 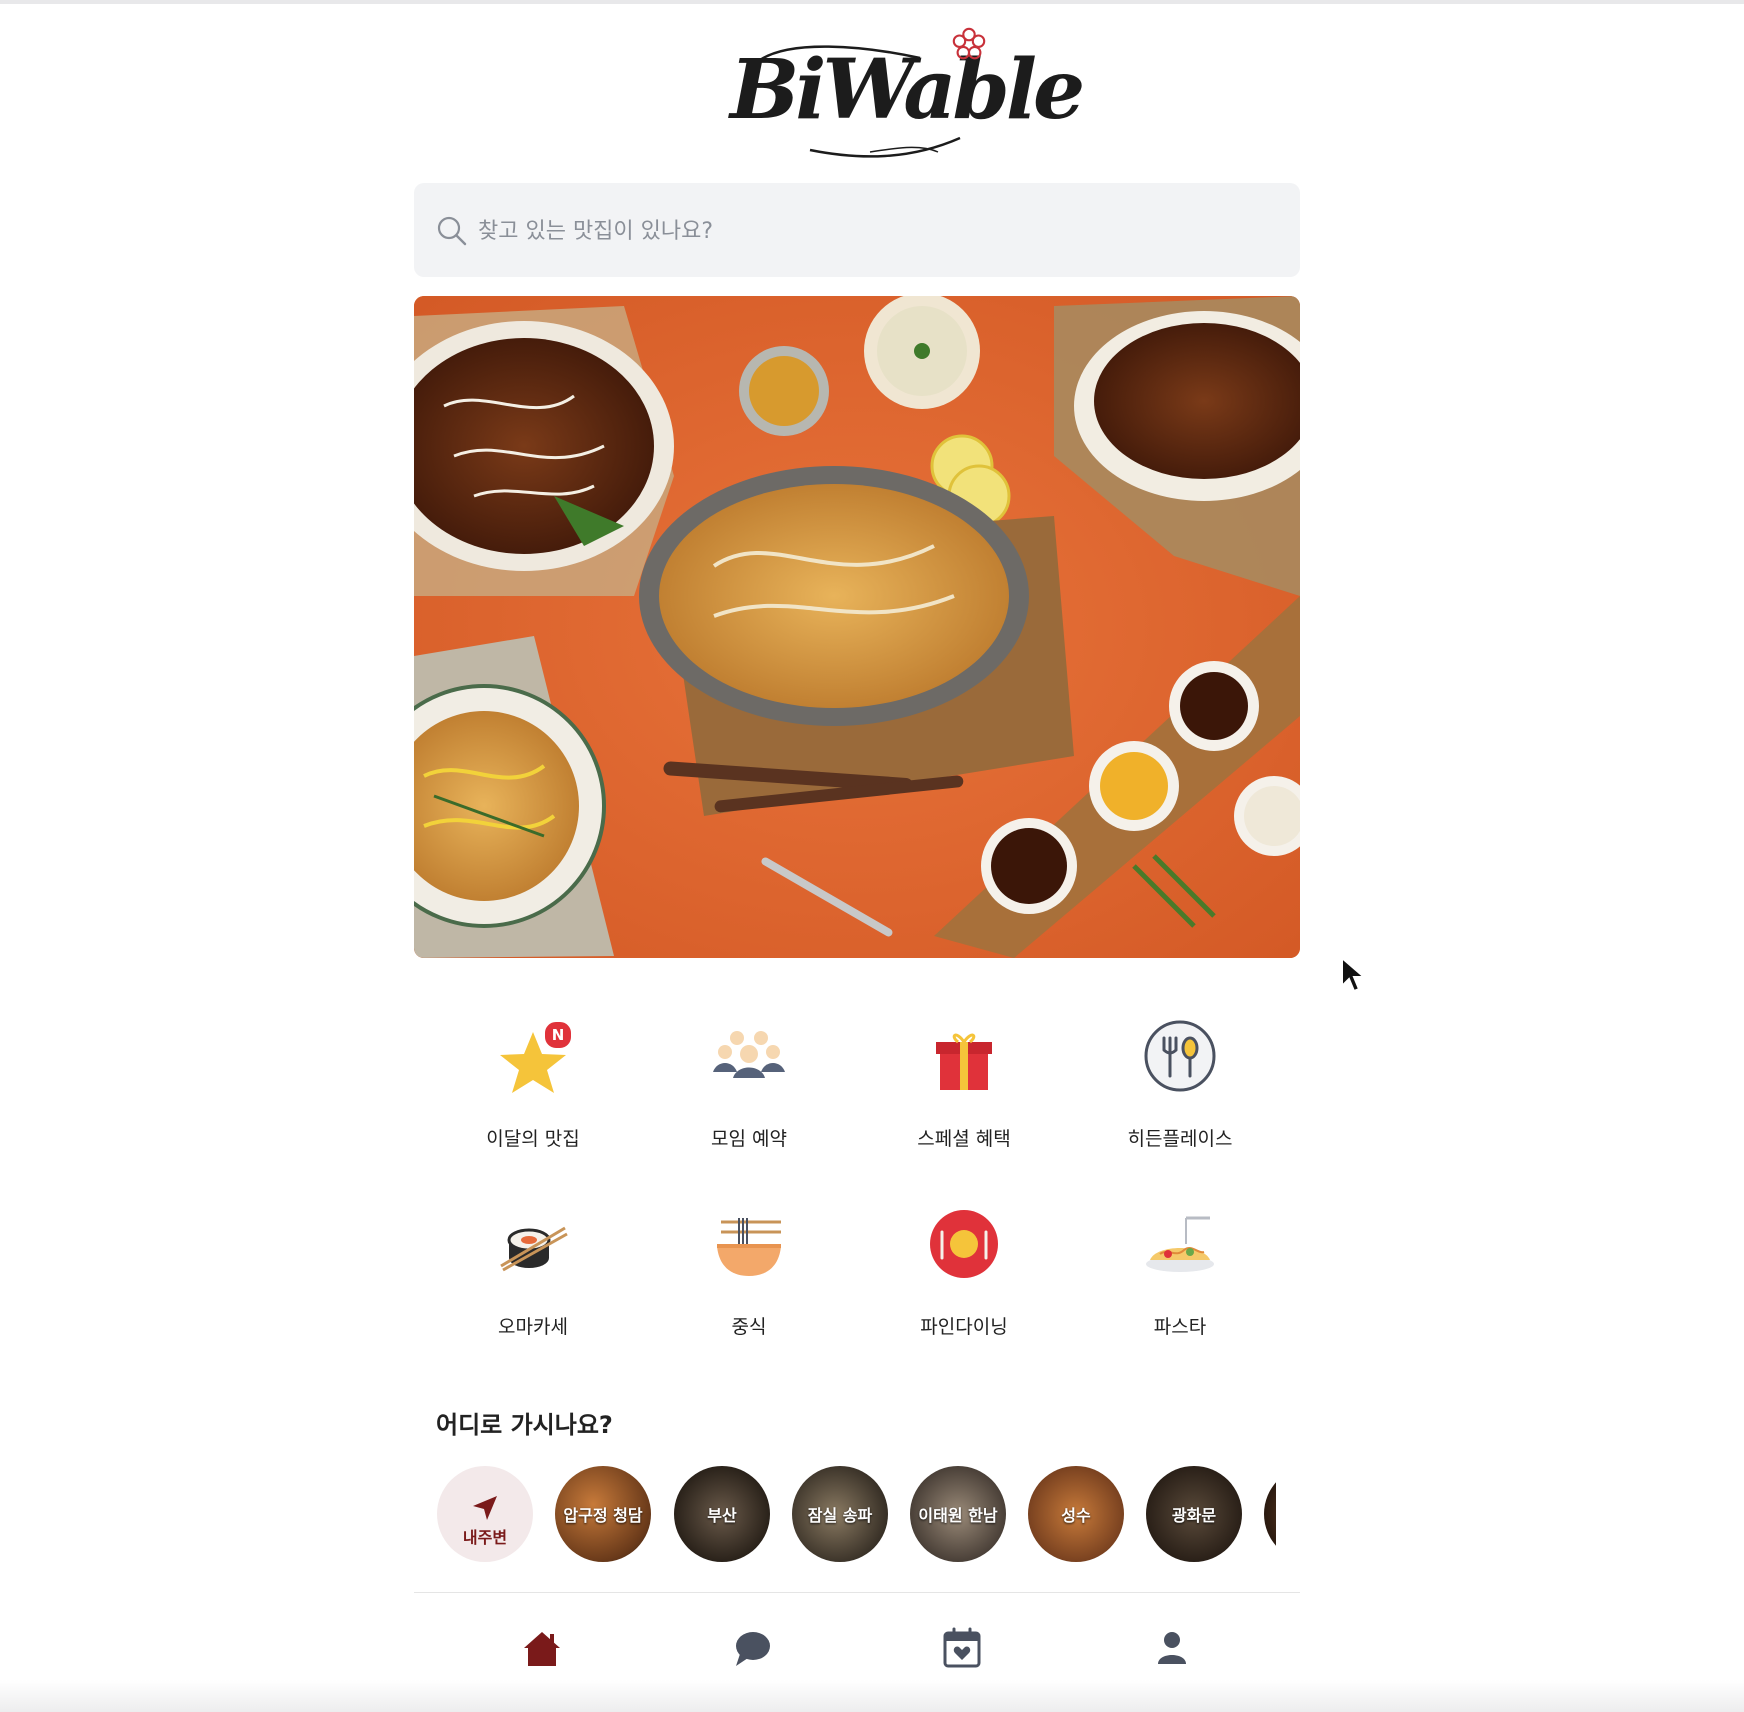 I want to click on location-gwanghwamun: 광화문, so click(x=1194, y=1514).